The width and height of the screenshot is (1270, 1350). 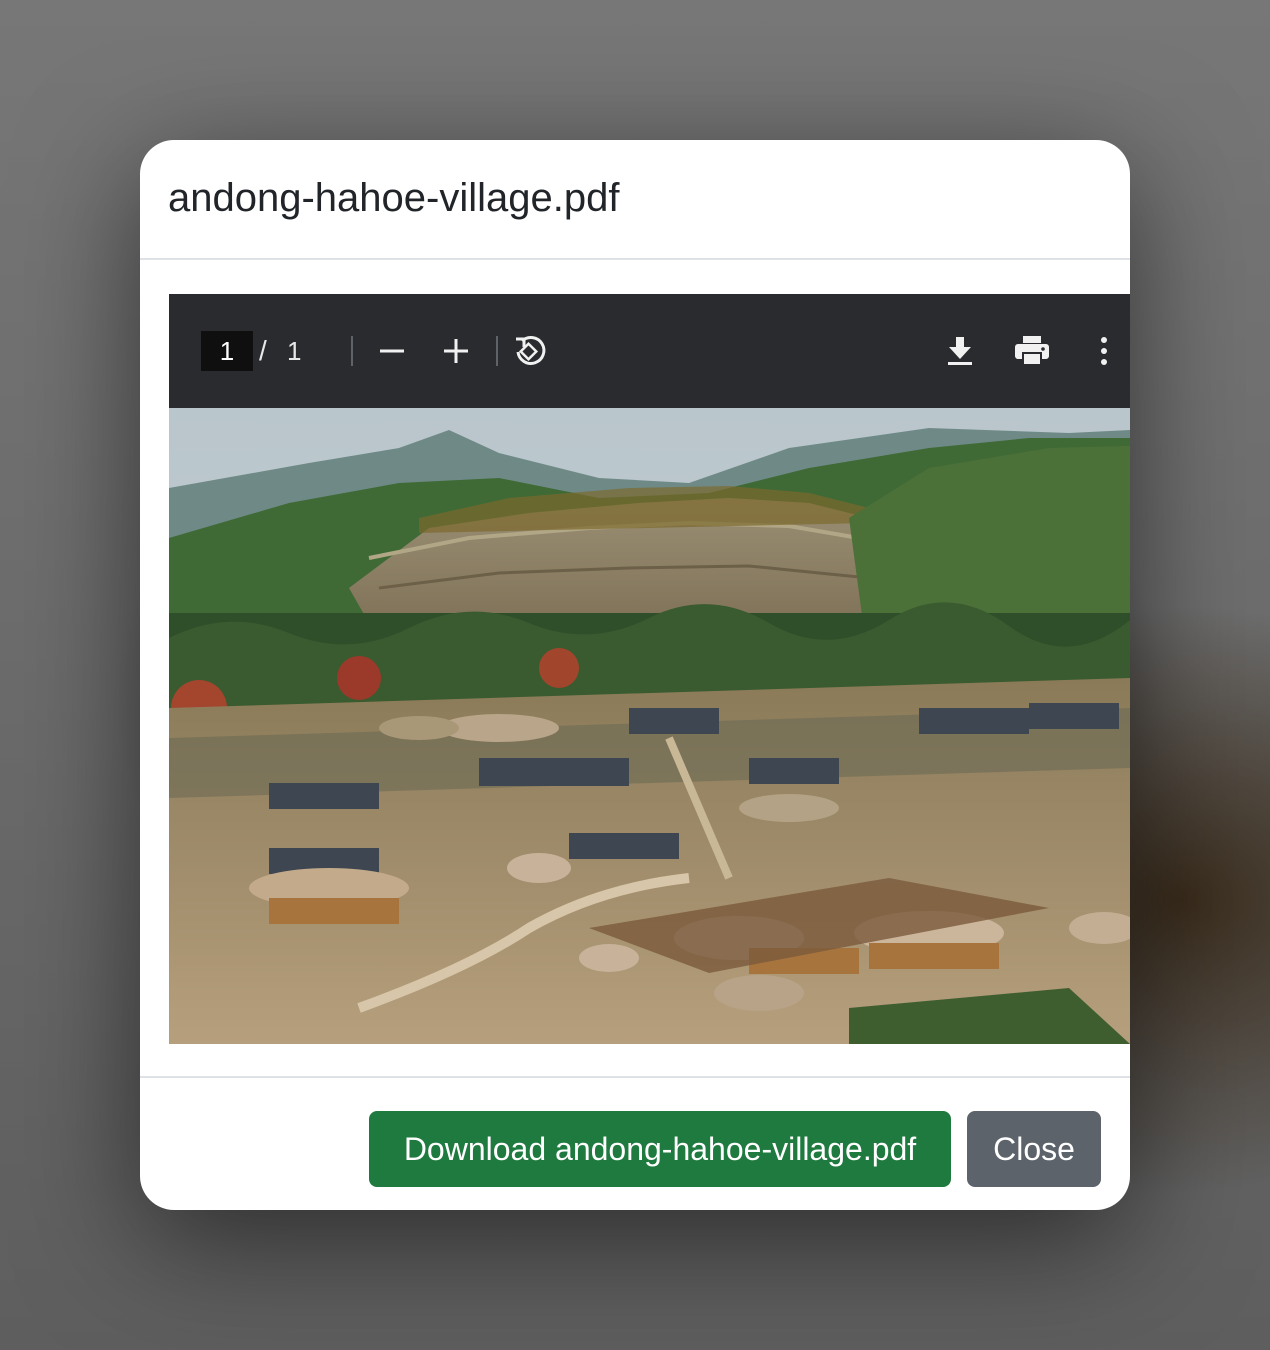 What do you see at coordinates (294, 351) in the screenshot?
I see `total-pages: 1` at bounding box center [294, 351].